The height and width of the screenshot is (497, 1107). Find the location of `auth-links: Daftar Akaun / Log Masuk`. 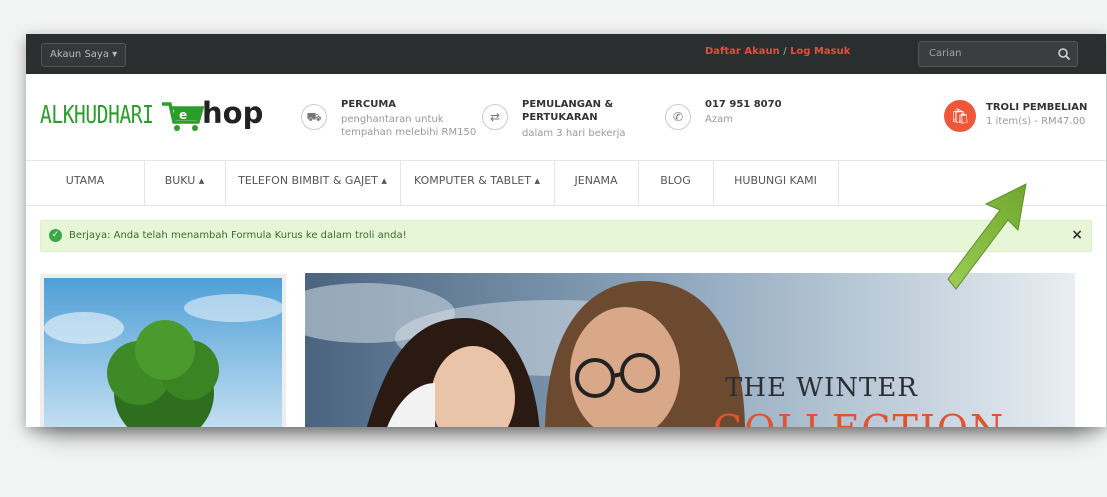

auth-links: Daftar Akaun / Log Masuk is located at coordinates (777, 51).